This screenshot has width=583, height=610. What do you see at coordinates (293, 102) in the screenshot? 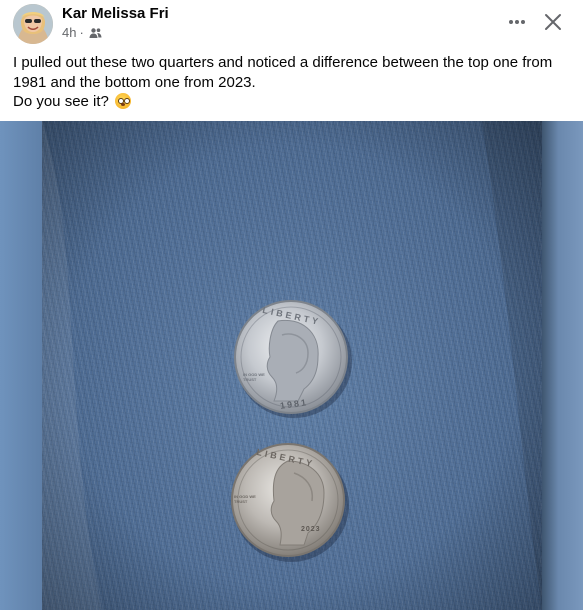
I see `caption-line-2: Do you see it?` at bounding box center [293, 102].